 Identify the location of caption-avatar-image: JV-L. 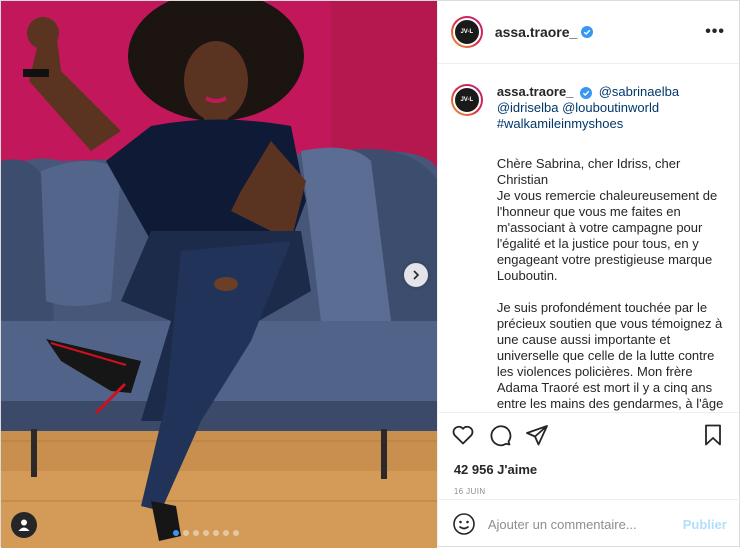
(466, 100).